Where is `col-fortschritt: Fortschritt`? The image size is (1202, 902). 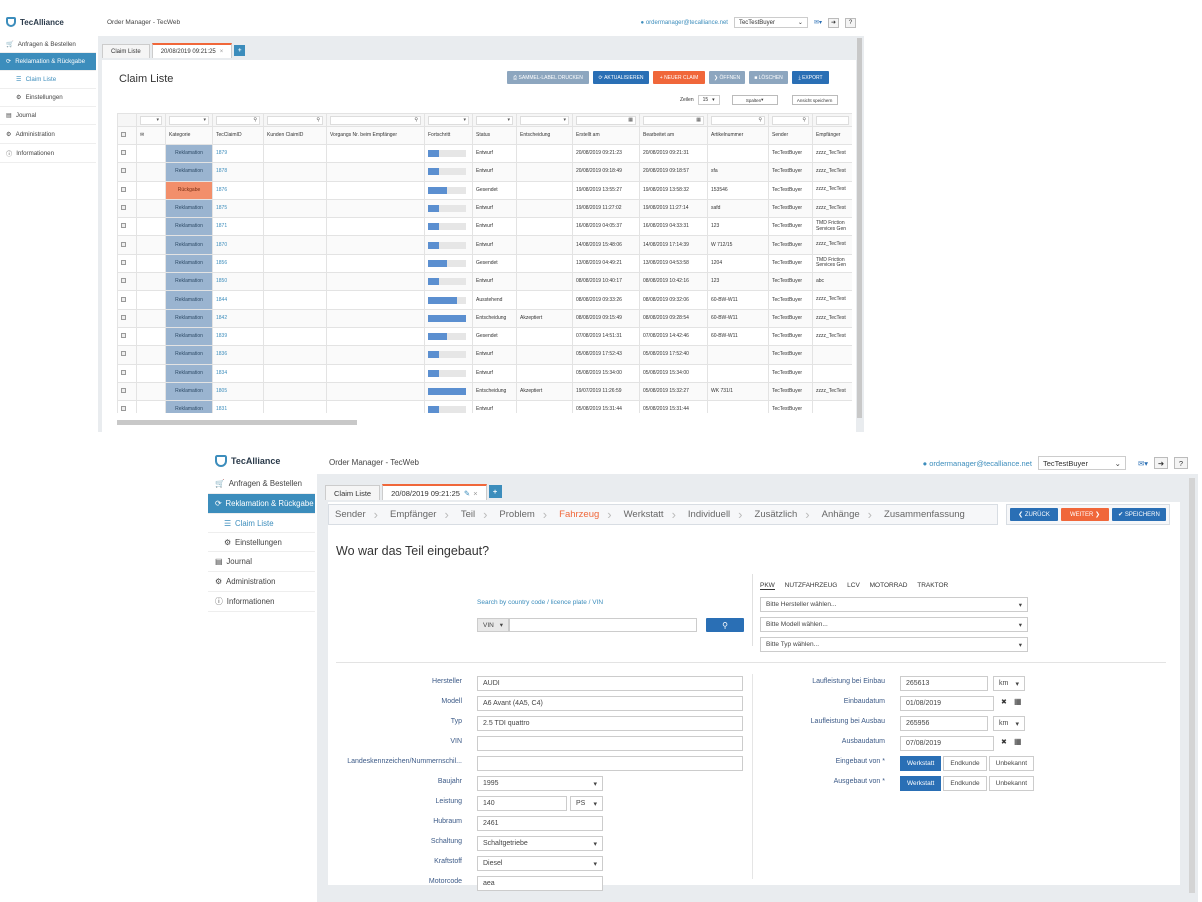 col-fortschritt: Fortschritt is located at coordinates (448, 135).